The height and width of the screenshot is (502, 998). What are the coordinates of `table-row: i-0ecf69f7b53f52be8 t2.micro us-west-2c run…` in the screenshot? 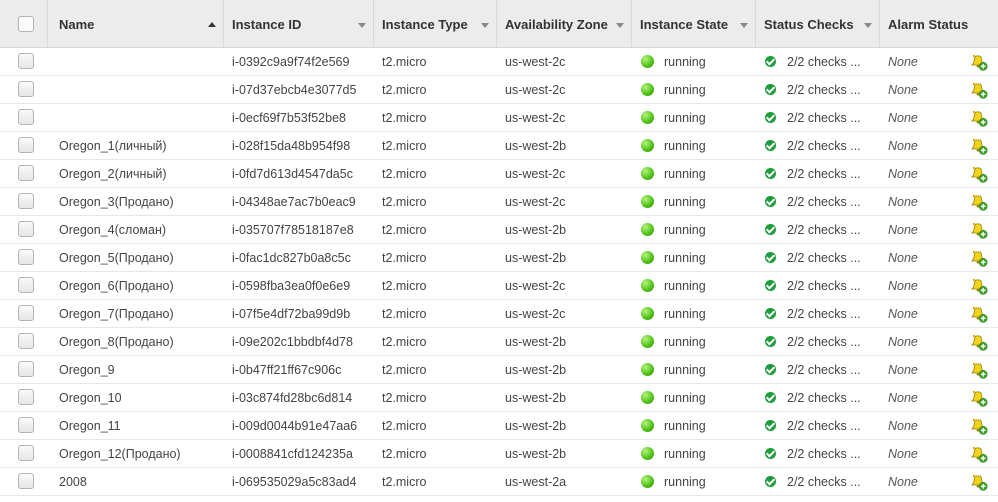 It's located at (499, 118).